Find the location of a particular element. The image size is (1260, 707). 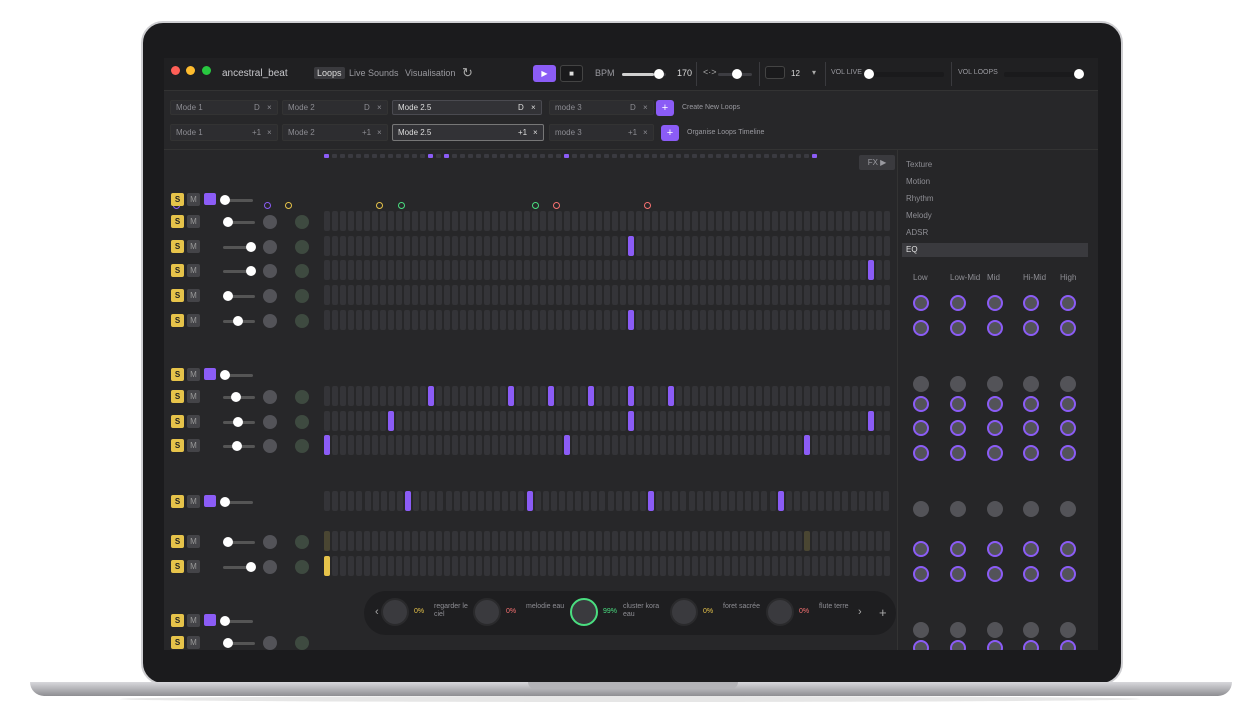

pan-knob-icon is located at coordinates (270, 397).